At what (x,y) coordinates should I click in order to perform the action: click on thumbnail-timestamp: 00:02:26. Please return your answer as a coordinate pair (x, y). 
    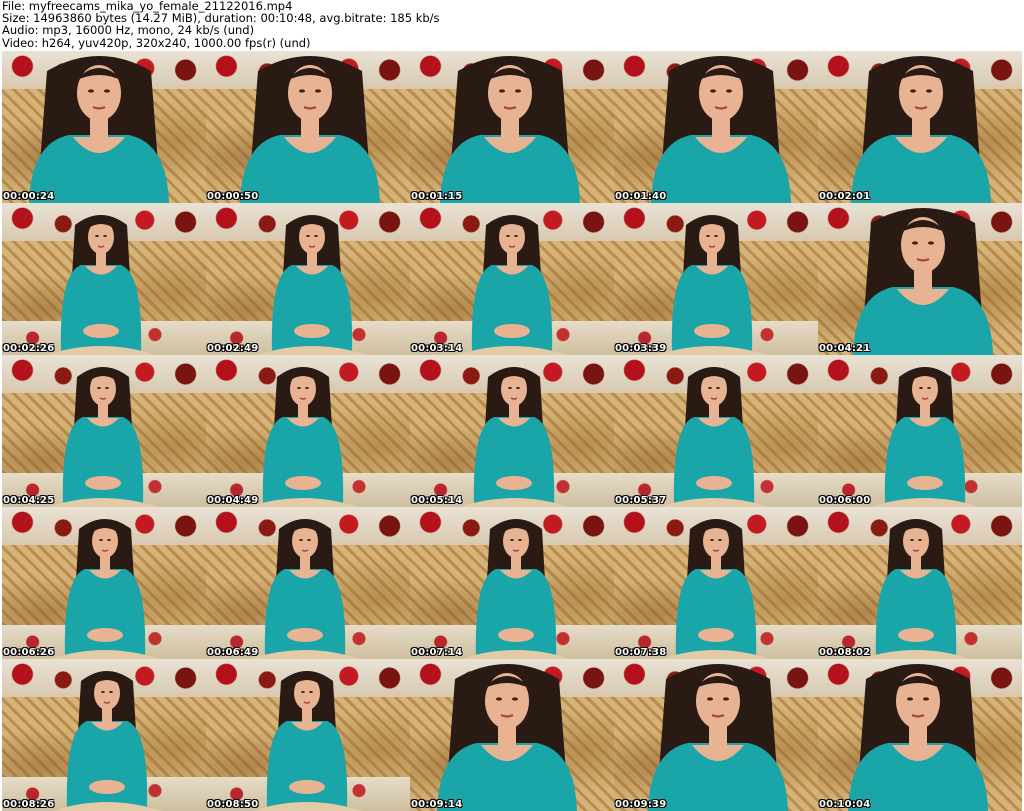
    Looking at the image, I should click on (29, 348).